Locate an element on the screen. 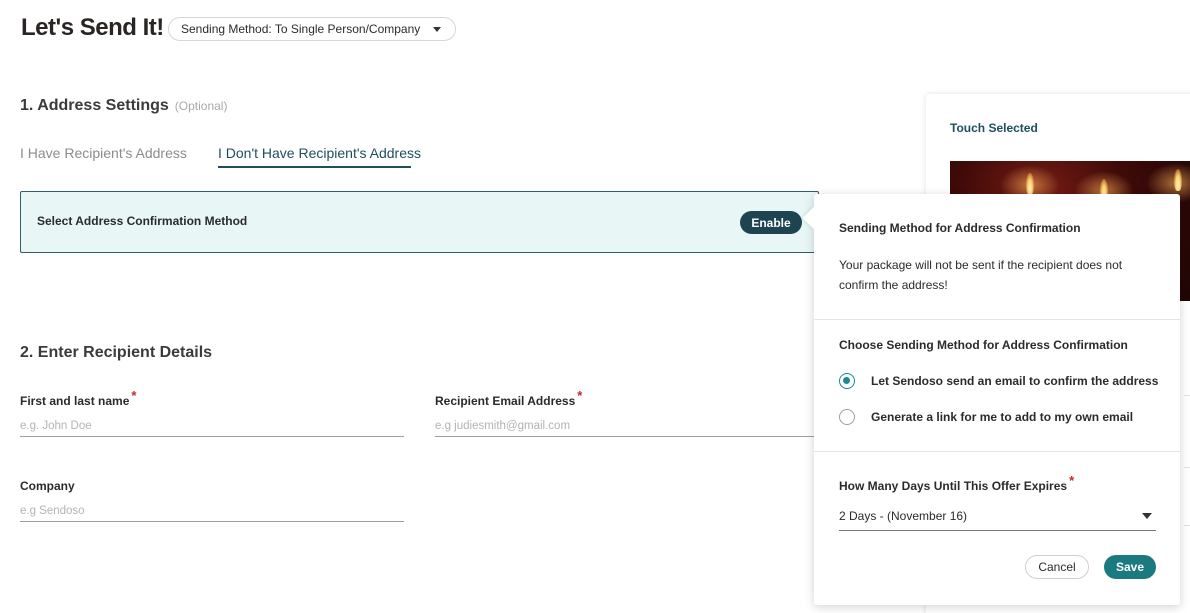  sending-method-dropdown: Sending Method: To Single Person/Company is located at coordinates (312, 29).